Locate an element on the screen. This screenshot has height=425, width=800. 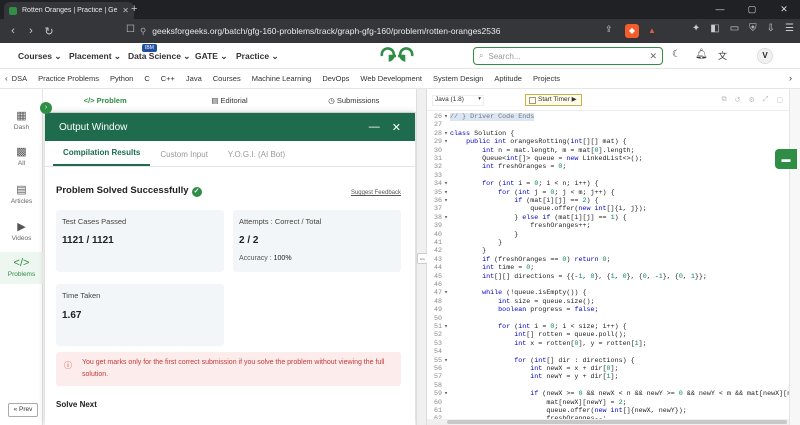
vpn-icon: ⛨ is located at coordinates (753, 28).